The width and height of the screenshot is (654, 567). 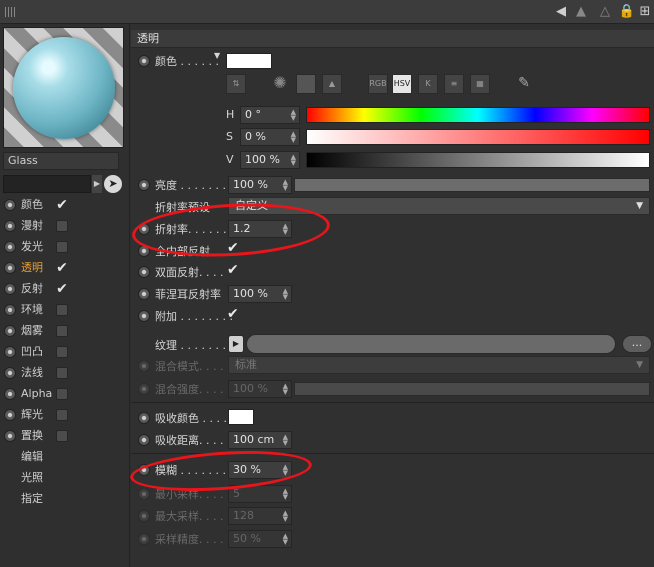 What do you see at coordinates (480, 84) in the screenshot?
I see `swatches-icon: ▦` at bounding box center [480, 84].